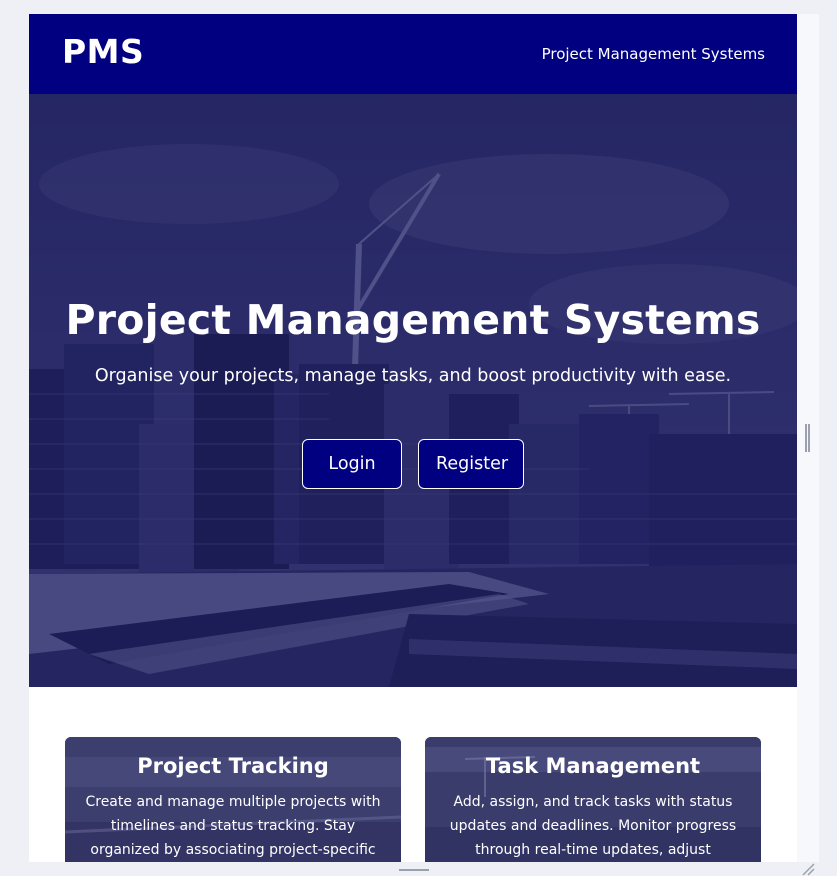  Describe the element at coordinates (413, 54) in the screenshot. I see `site-header: PMS Project Management Systems` at that location.